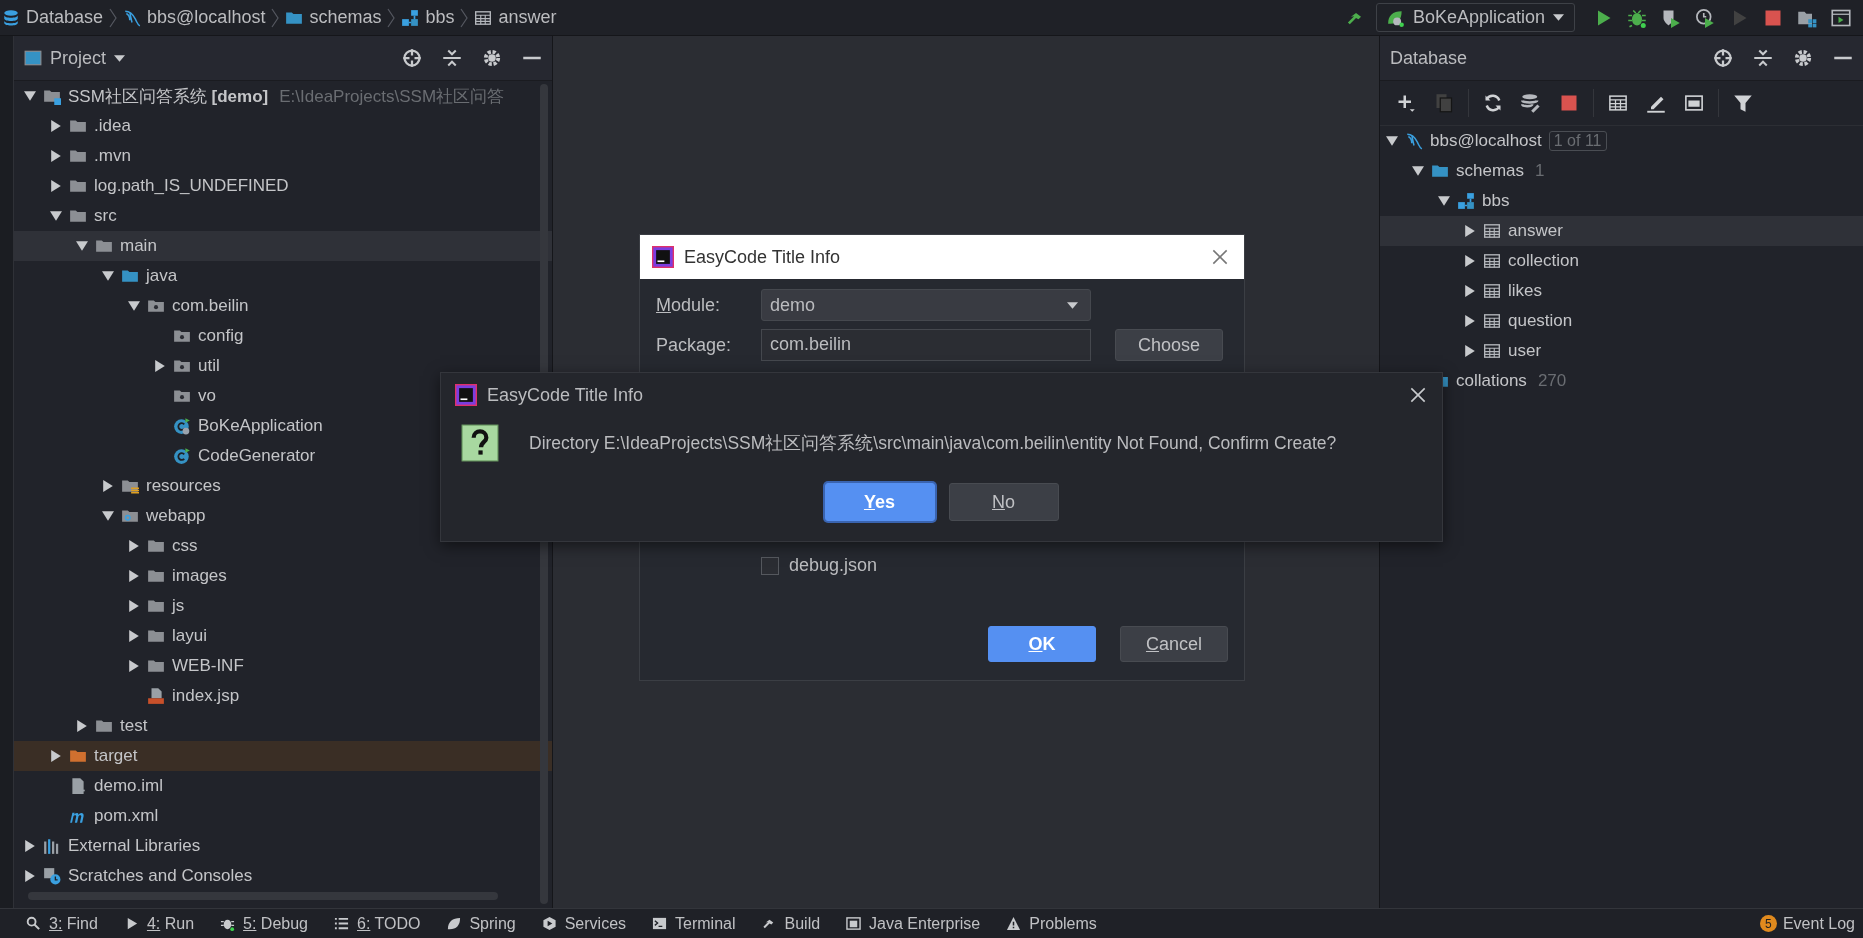  Describe the element at coordinates (283, 186) in the screenshot. I see `tree-item: log.path_IS_UNDEFINED` at that location.